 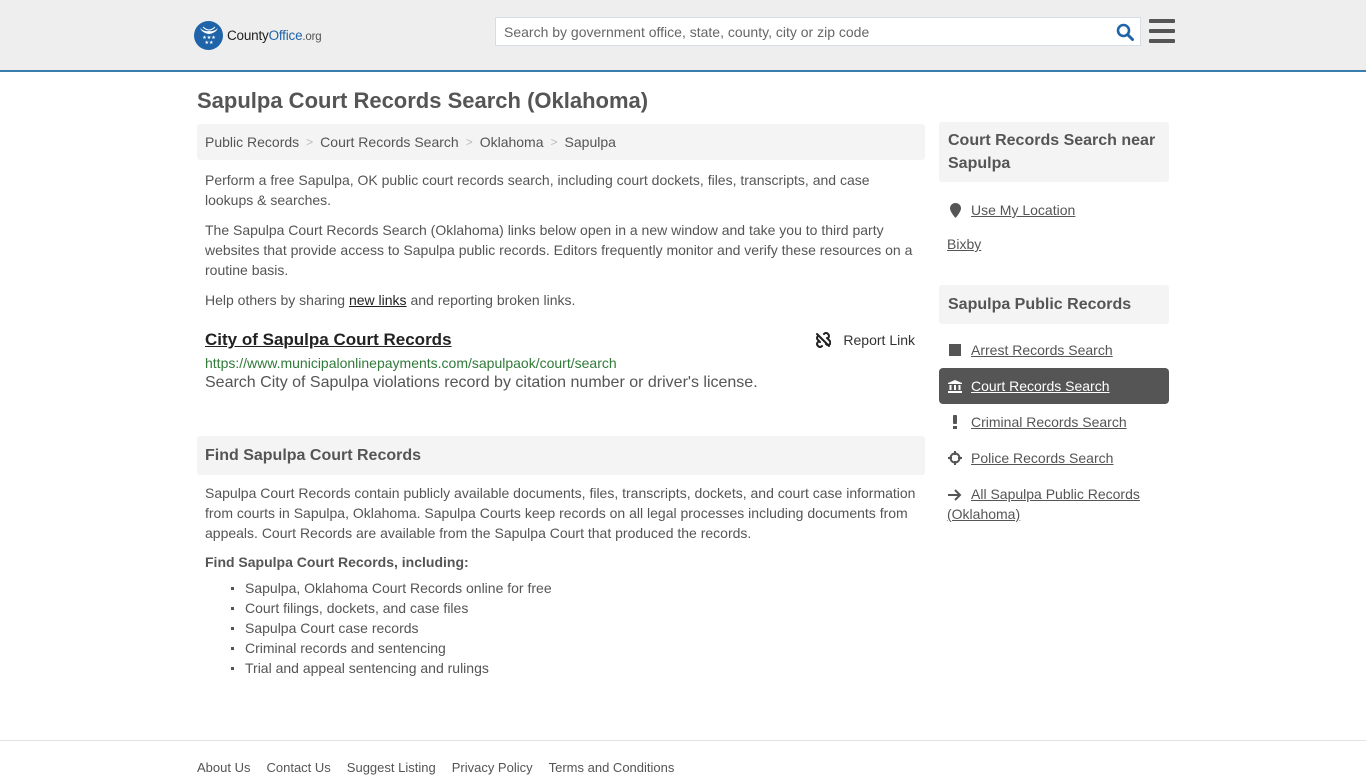 I want to click on site-header: ★★★ ★★ CountyOffice.org, so click(x=683, y=36).